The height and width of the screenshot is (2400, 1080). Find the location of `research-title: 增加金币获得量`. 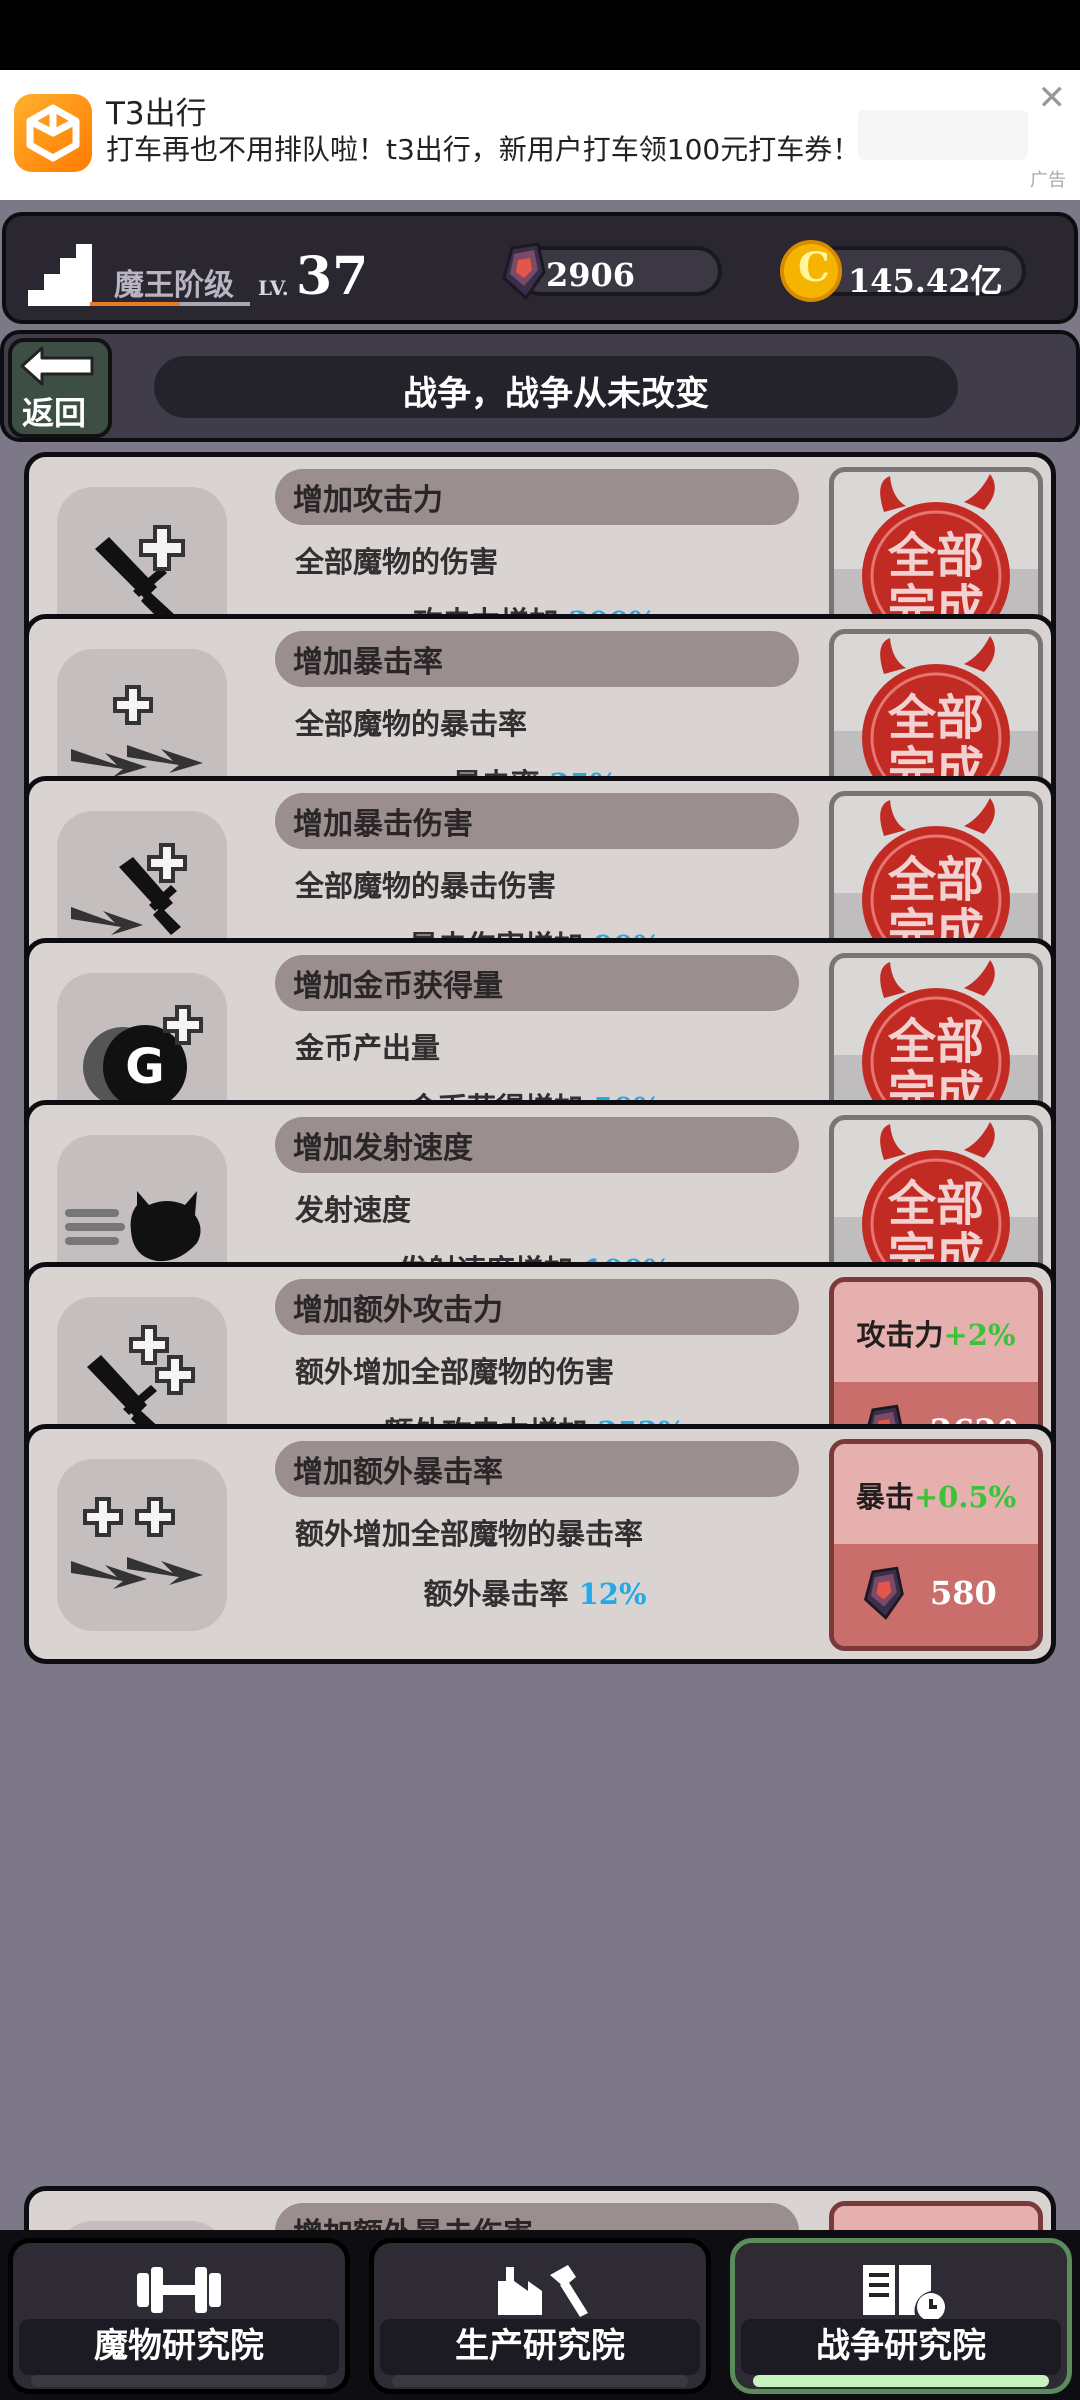

research-title: 增加金币获得量 is located at coordinates (398, 986).